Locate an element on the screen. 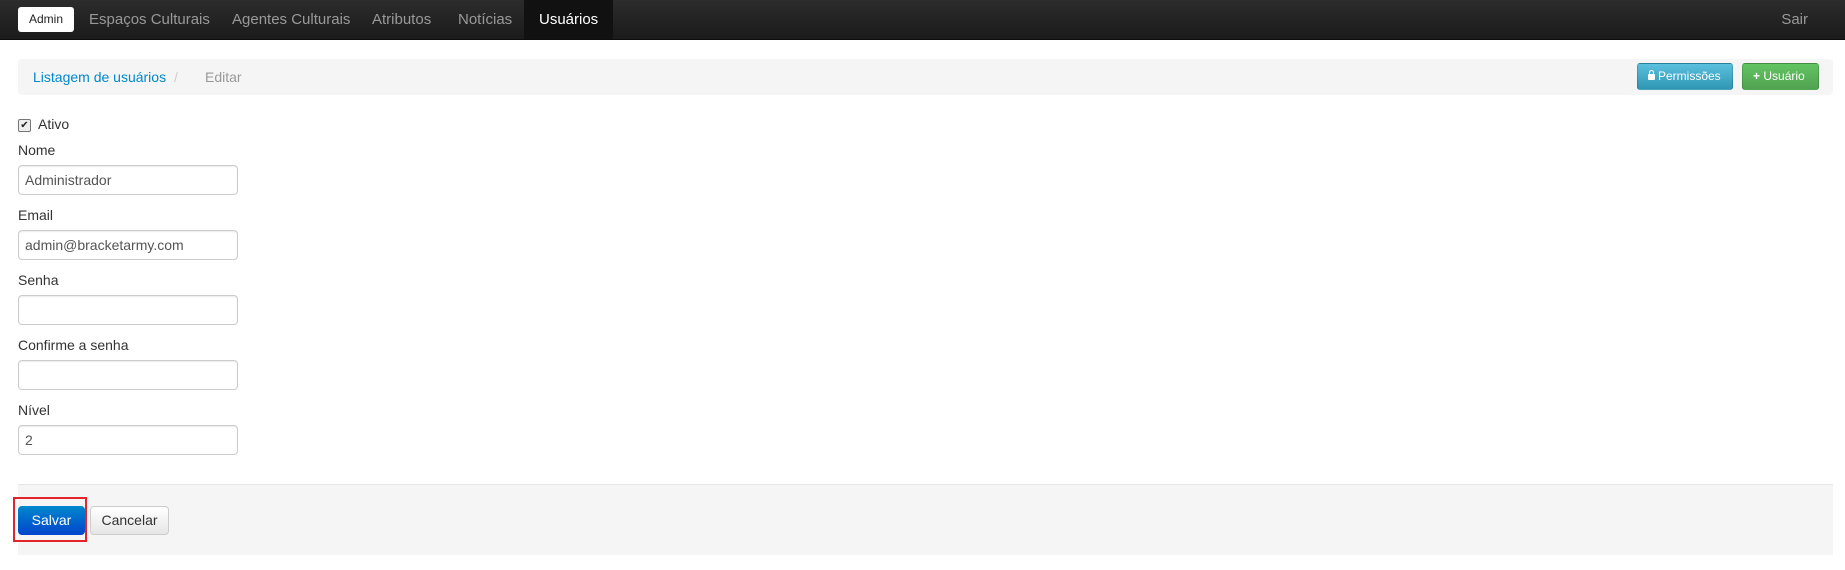  permissions-button: Permissões is located at coordinates (1685, 76).